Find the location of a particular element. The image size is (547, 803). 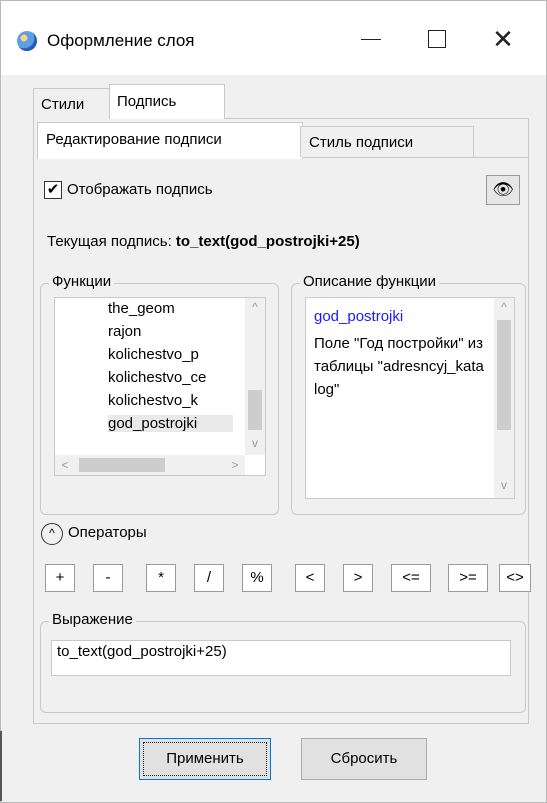

eye-icon: 👁 is located at coordinates (503, 189).